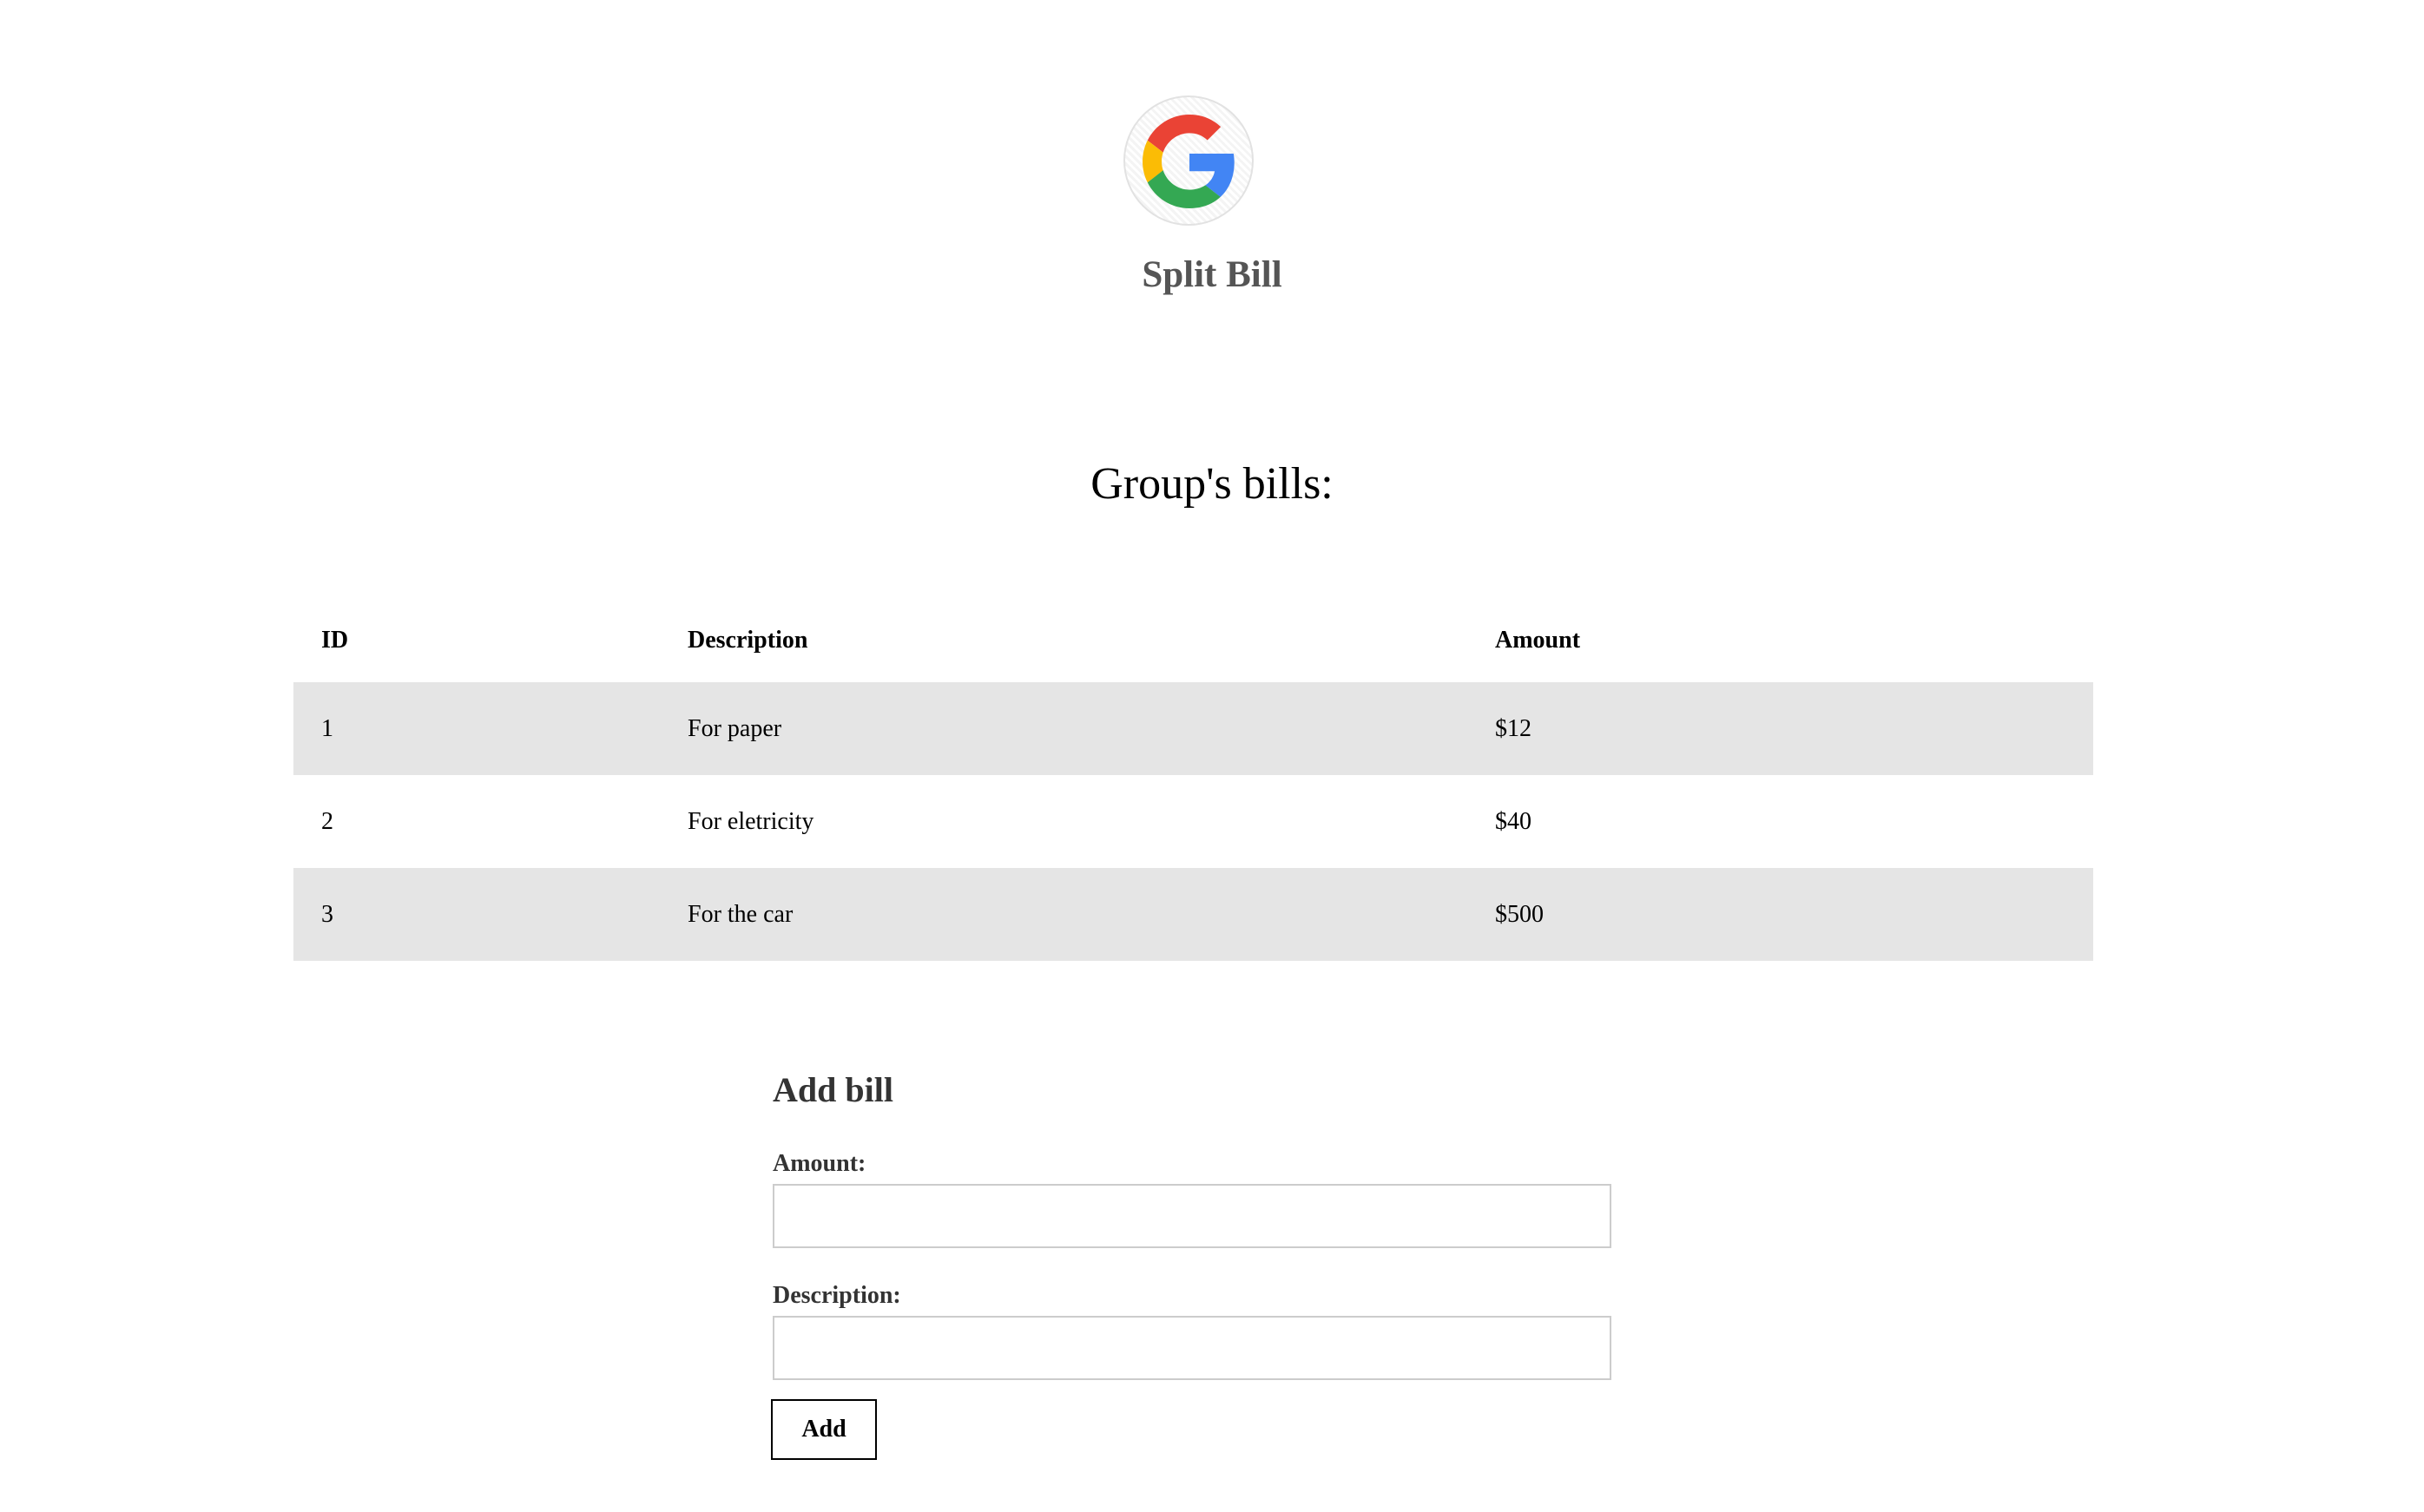 Image resolution: width=2424 pixels, height=1512 pixels. Describe the element at coordinates (837, 1295) in the screenshot. I see `description-label: Description:` at that location.